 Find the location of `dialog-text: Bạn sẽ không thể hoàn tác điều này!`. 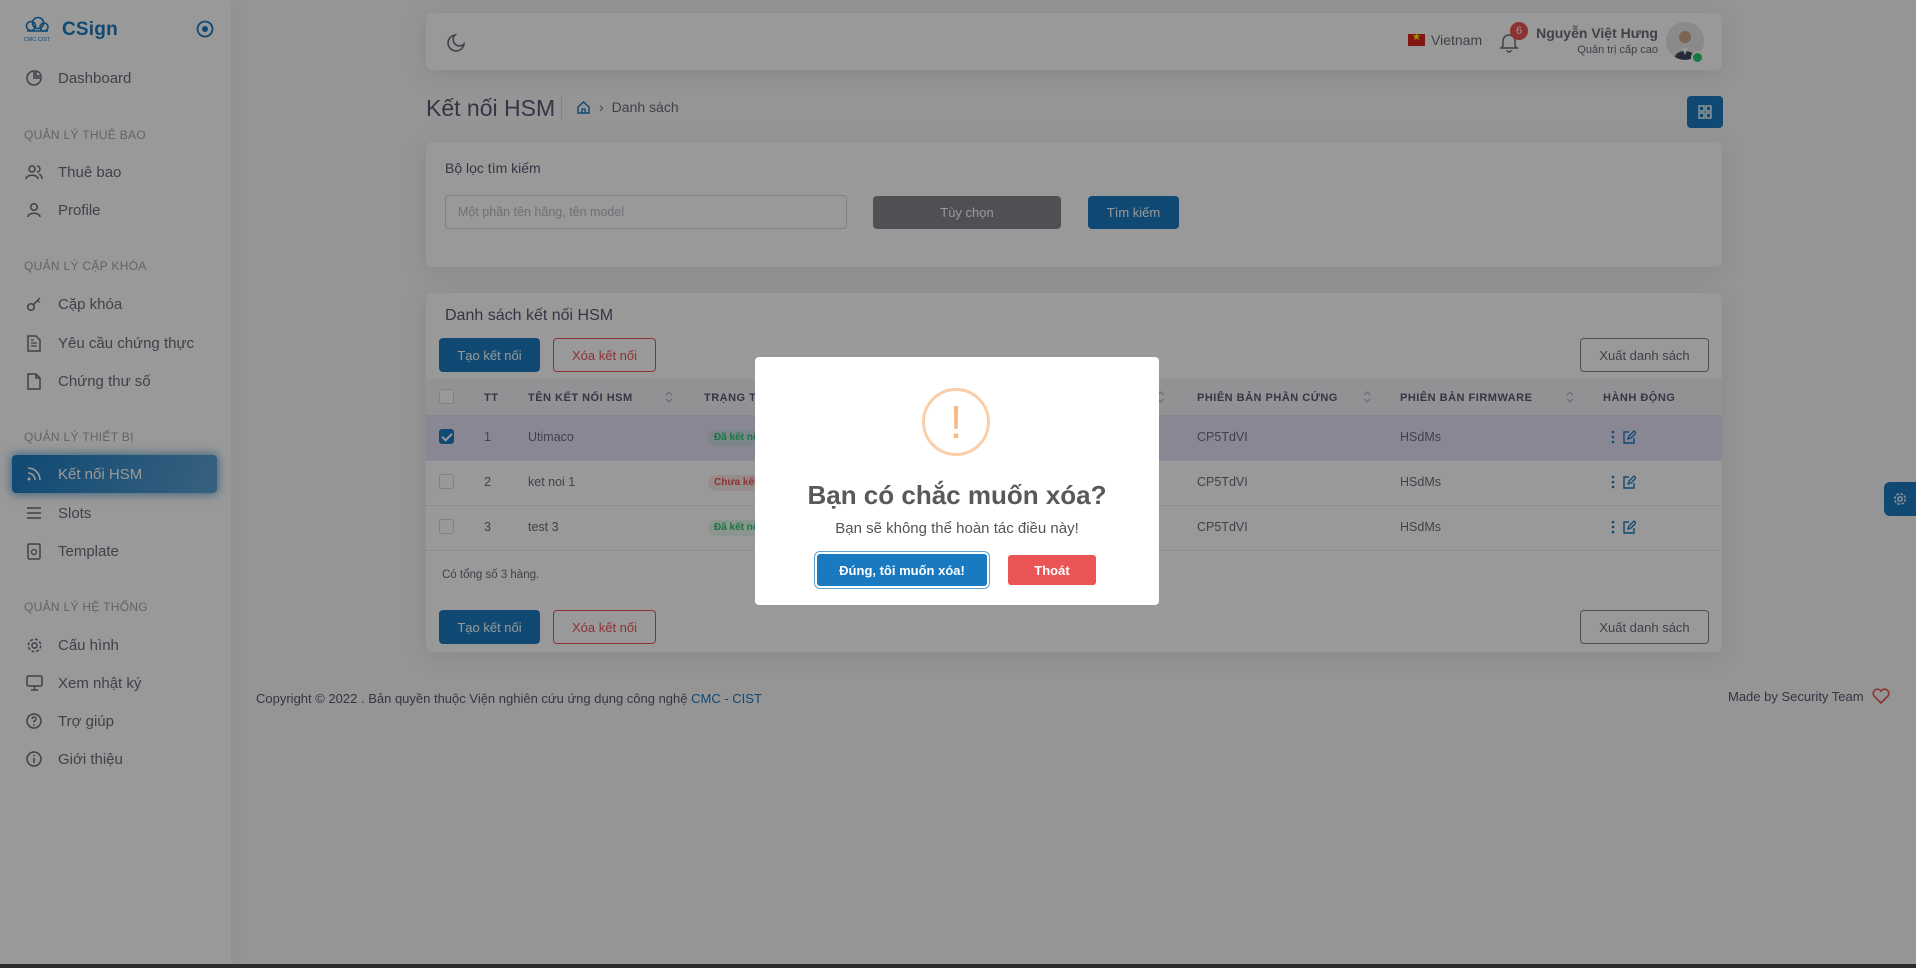

dialog-text: Bạn sẽ không thể hoàn tác điều này! is located at coordinates (957, 528).